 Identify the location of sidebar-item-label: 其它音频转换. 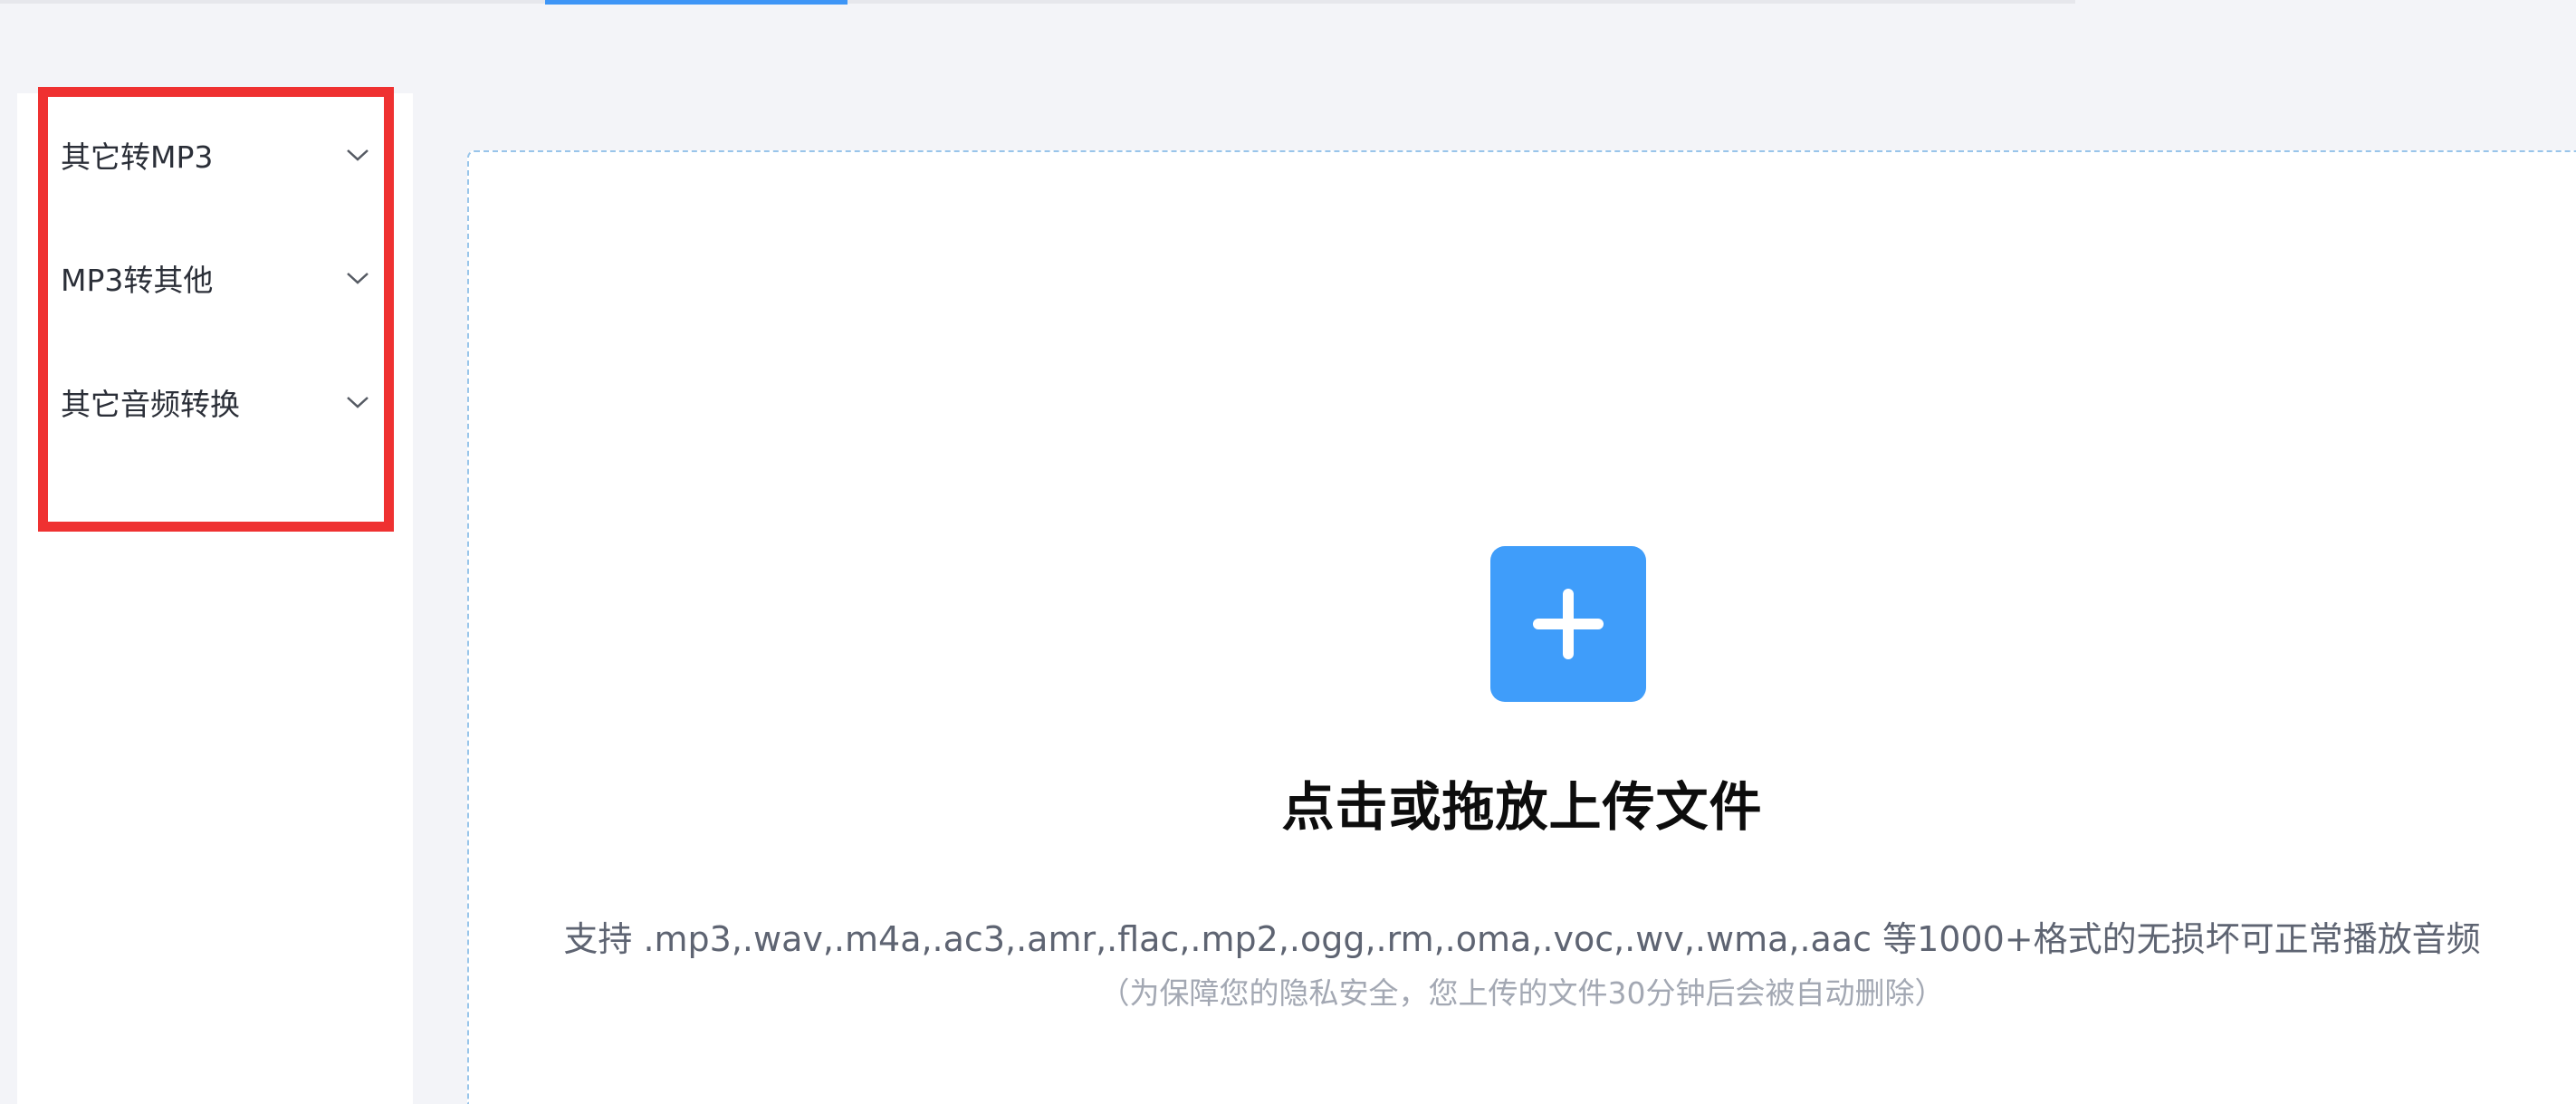
(150, 404).